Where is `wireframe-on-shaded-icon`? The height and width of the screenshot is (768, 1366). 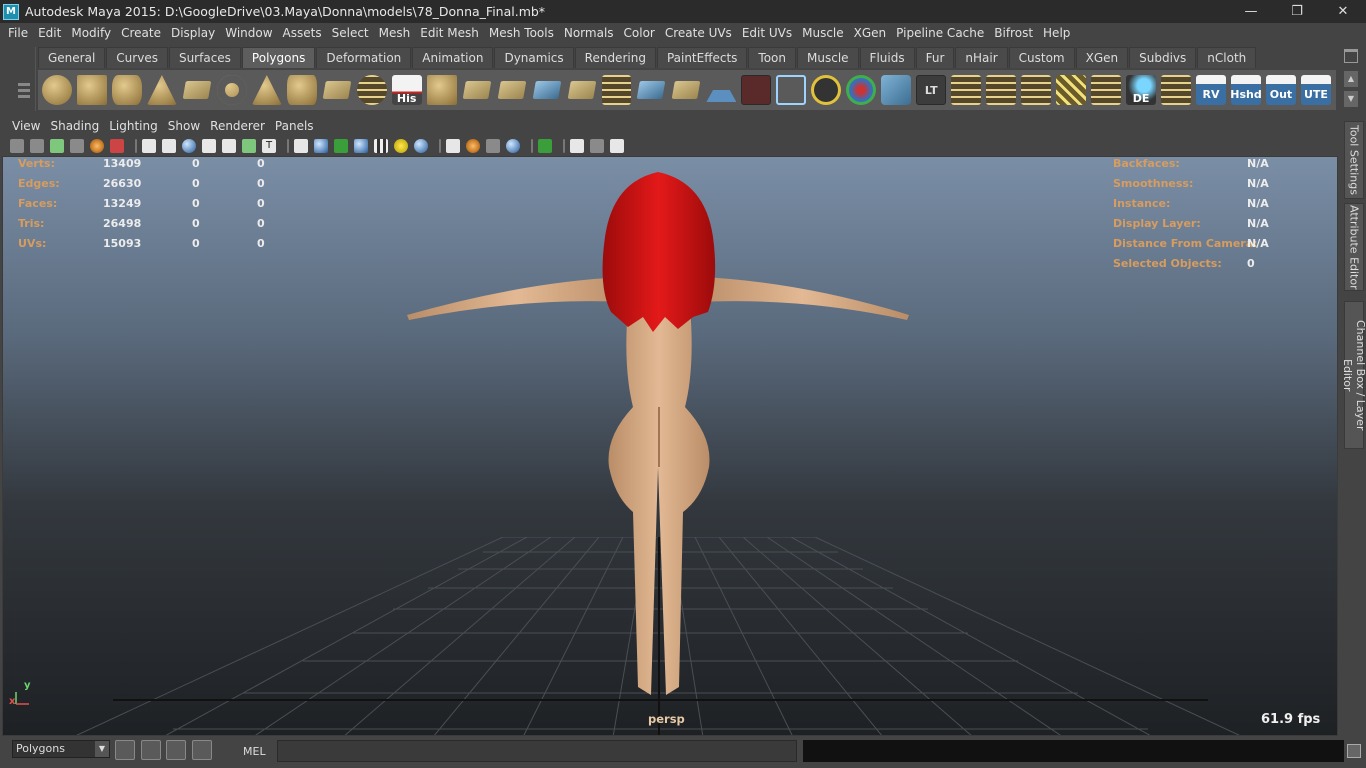 wireframe-on-shaded-icon is located at coordinates (209, 145).